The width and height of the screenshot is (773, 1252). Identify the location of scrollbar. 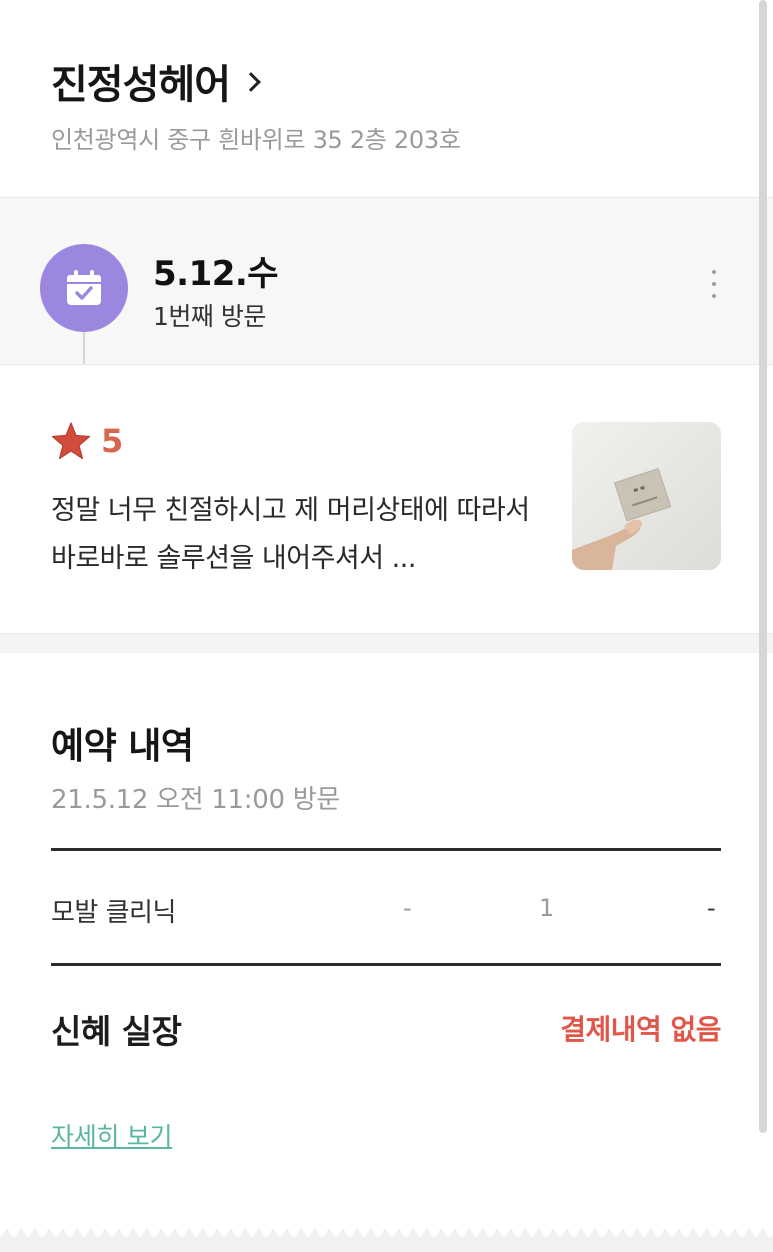
(763, 566).